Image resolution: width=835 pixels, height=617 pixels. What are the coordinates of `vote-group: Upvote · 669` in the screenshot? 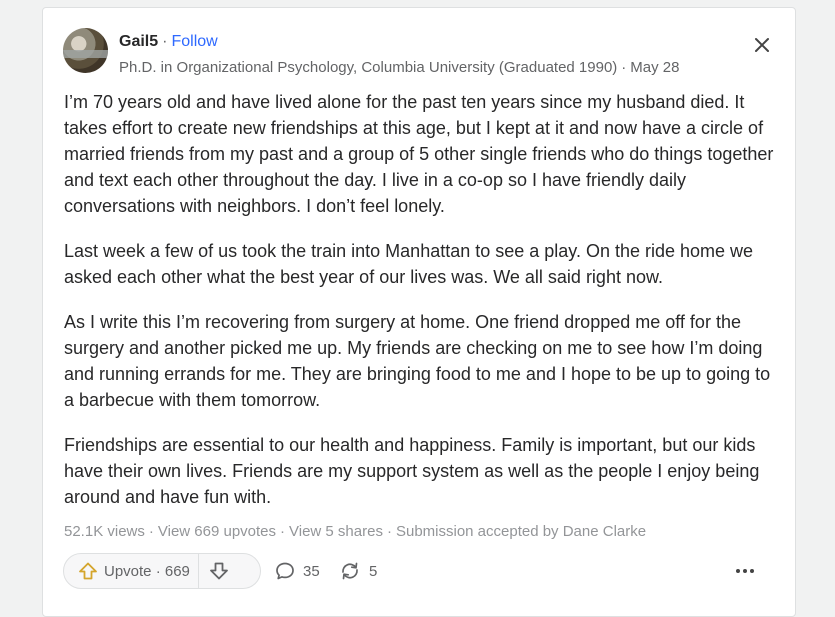 It's located at (162, 571).